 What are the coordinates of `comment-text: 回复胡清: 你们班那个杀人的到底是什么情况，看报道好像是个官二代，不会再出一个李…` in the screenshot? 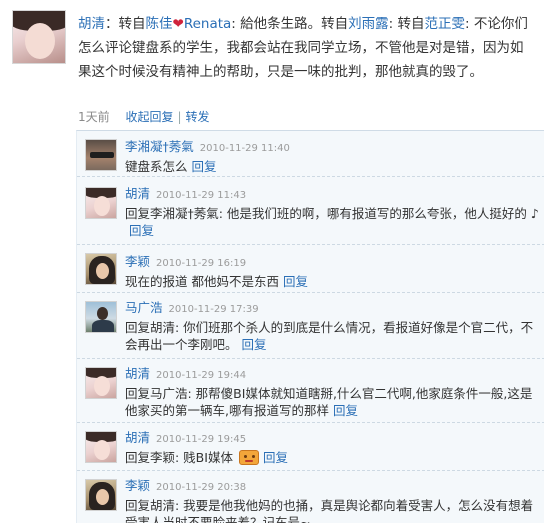 It's located at (329, 336).